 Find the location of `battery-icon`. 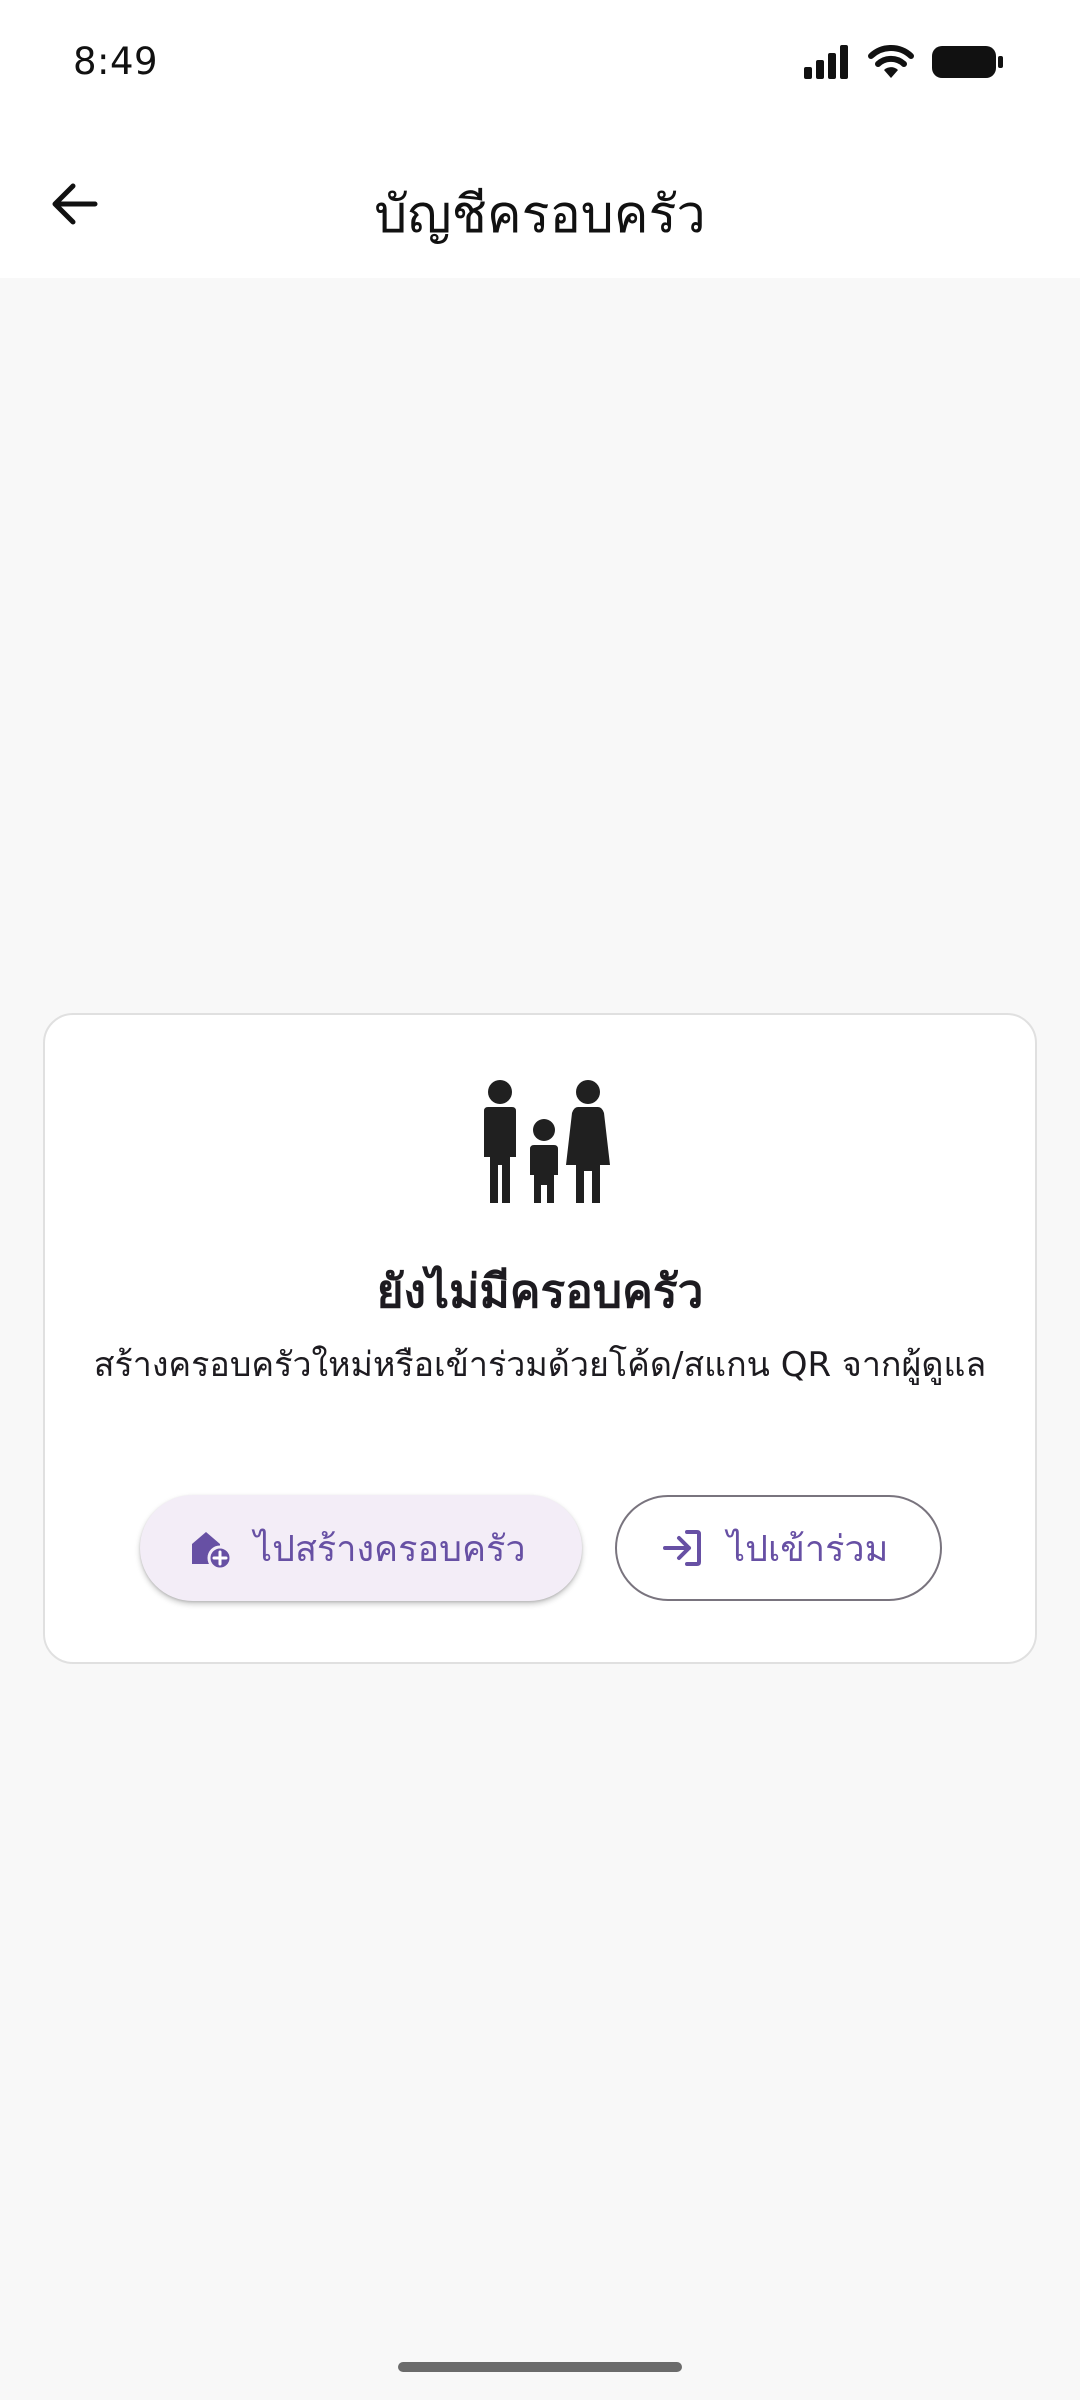

battery-icon is located at coordinates (968, 64).